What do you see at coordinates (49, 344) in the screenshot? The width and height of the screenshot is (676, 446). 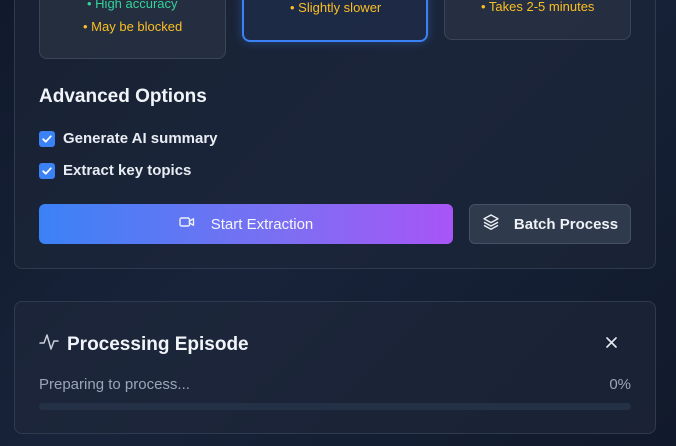 I see `activity-icon` at bounding box center [49, 344].